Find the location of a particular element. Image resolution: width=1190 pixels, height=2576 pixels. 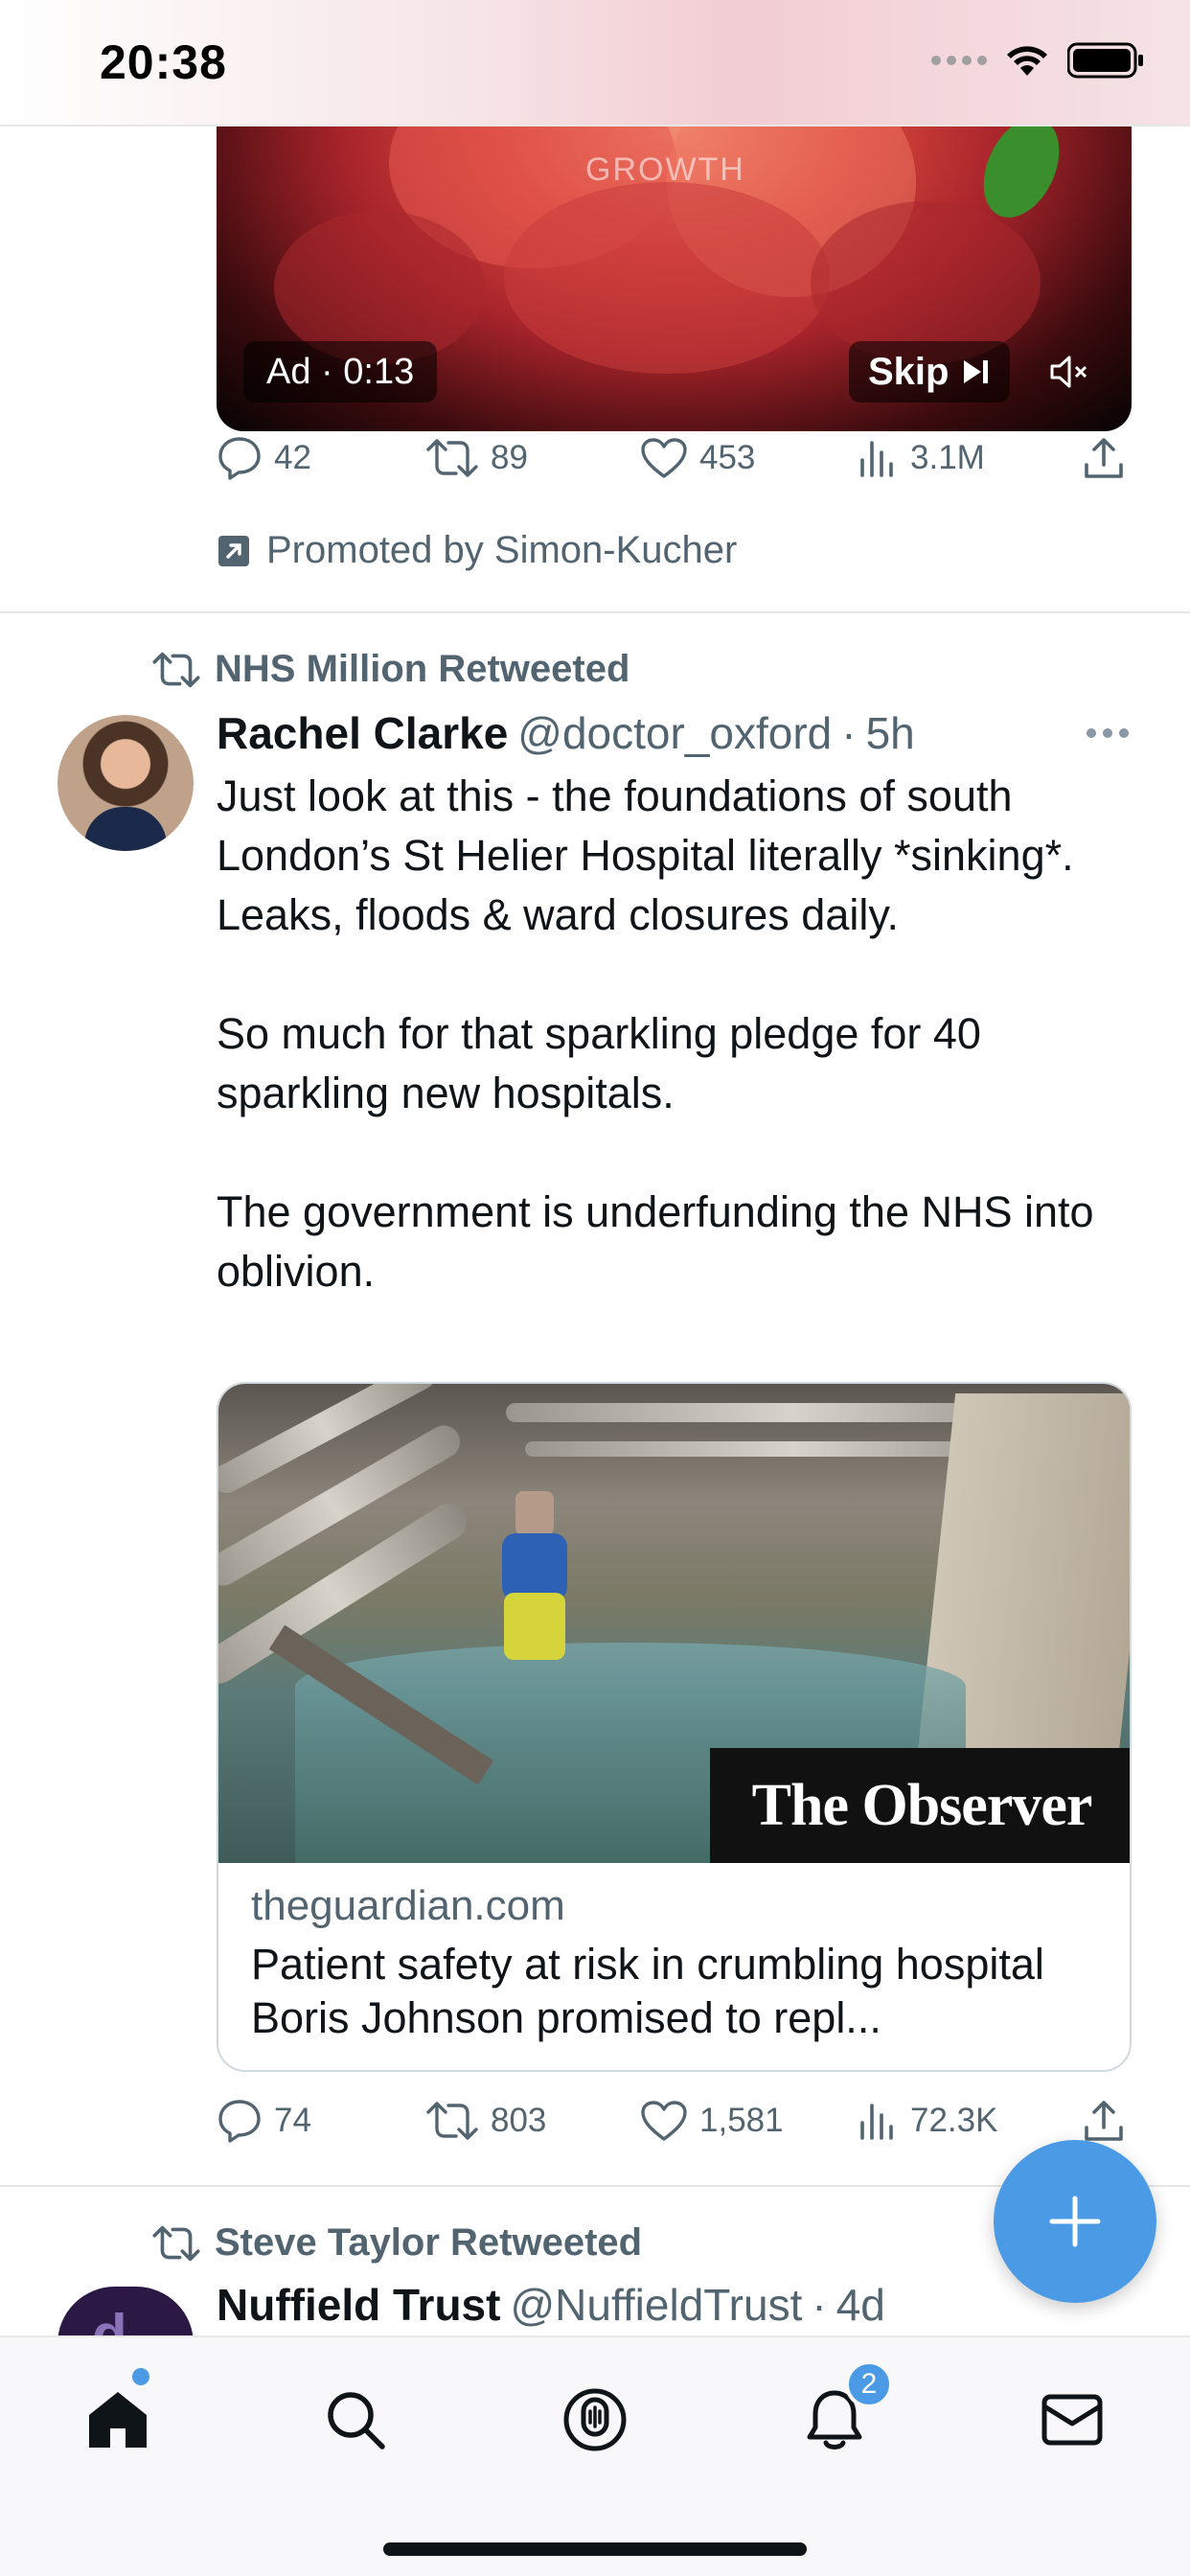

tab-spaces is located at coordinates (595, 2420).